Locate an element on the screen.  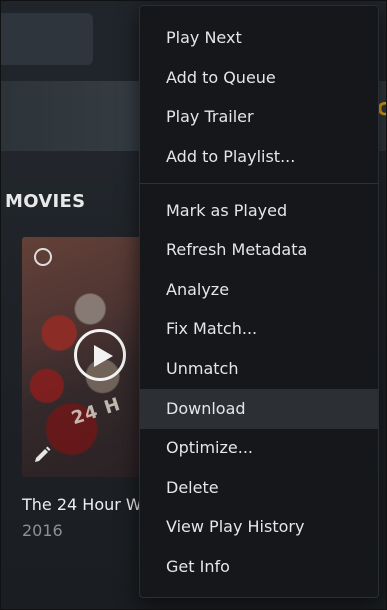
menu-item-add-to-queue: Add to Queue is located at coordinates (259, 78).